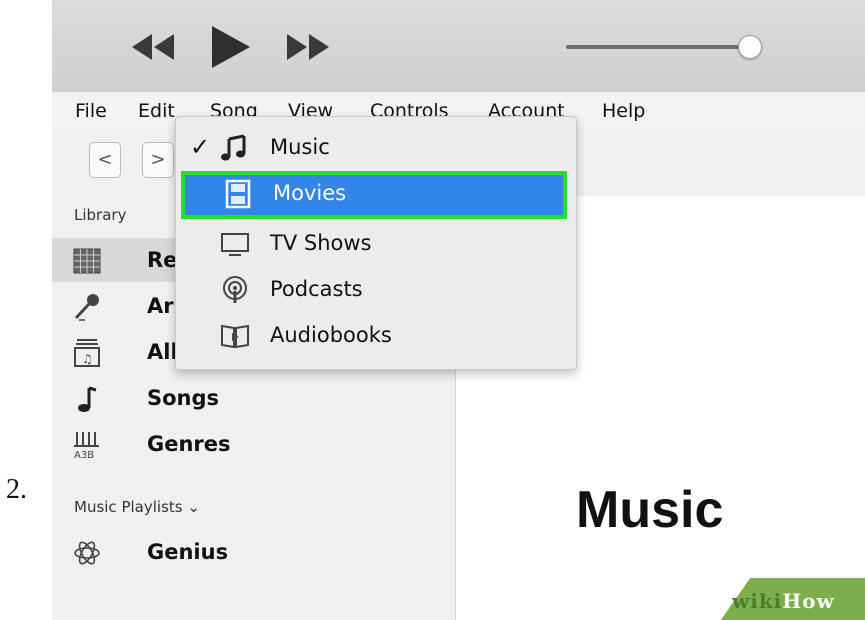 This screenshot has height=620, width=865. I want to click on player-bar, so click(458, 46).